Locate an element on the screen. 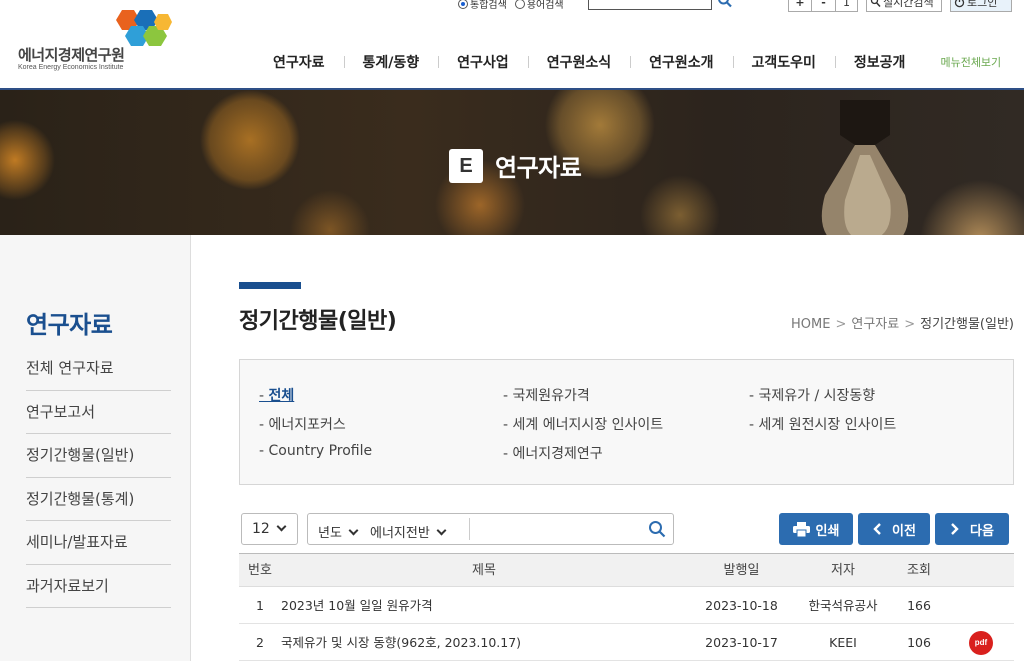  category-crude-price: - 국제원유가격 is located at coordinates (546, 395).